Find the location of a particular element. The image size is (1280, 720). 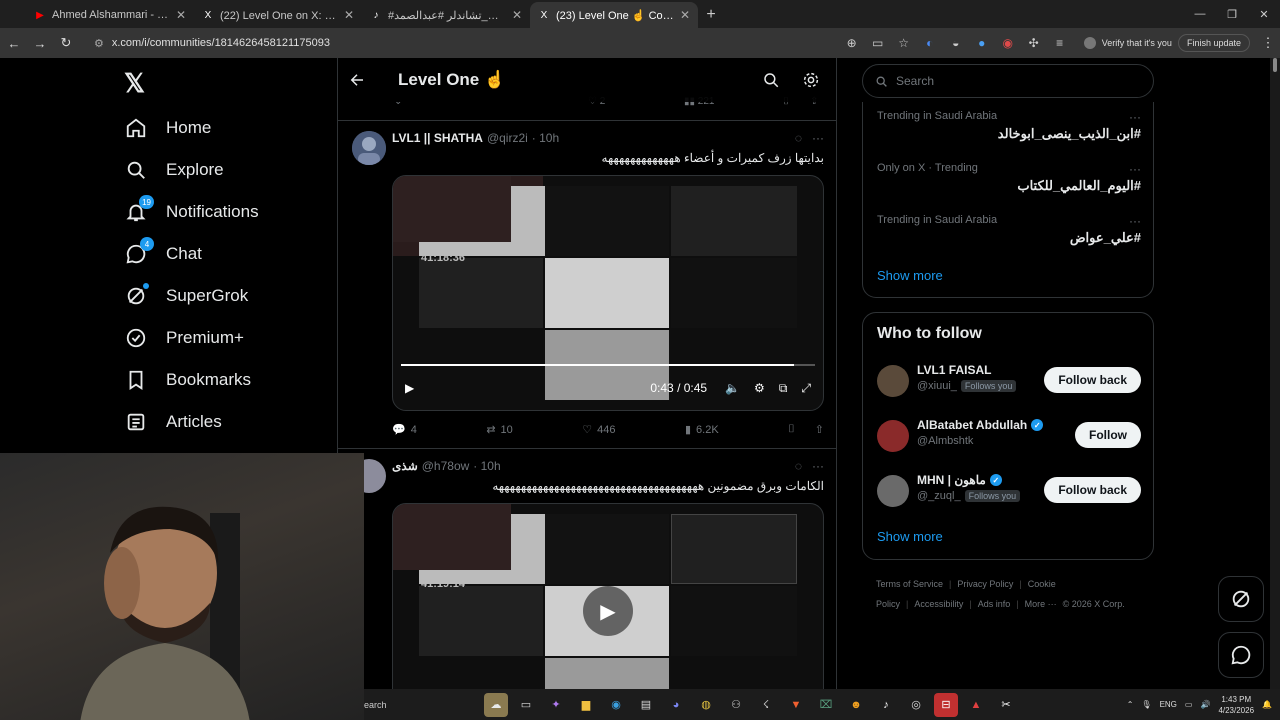

views-button: ▮ 6.2K is located at coordinates (702, 430).